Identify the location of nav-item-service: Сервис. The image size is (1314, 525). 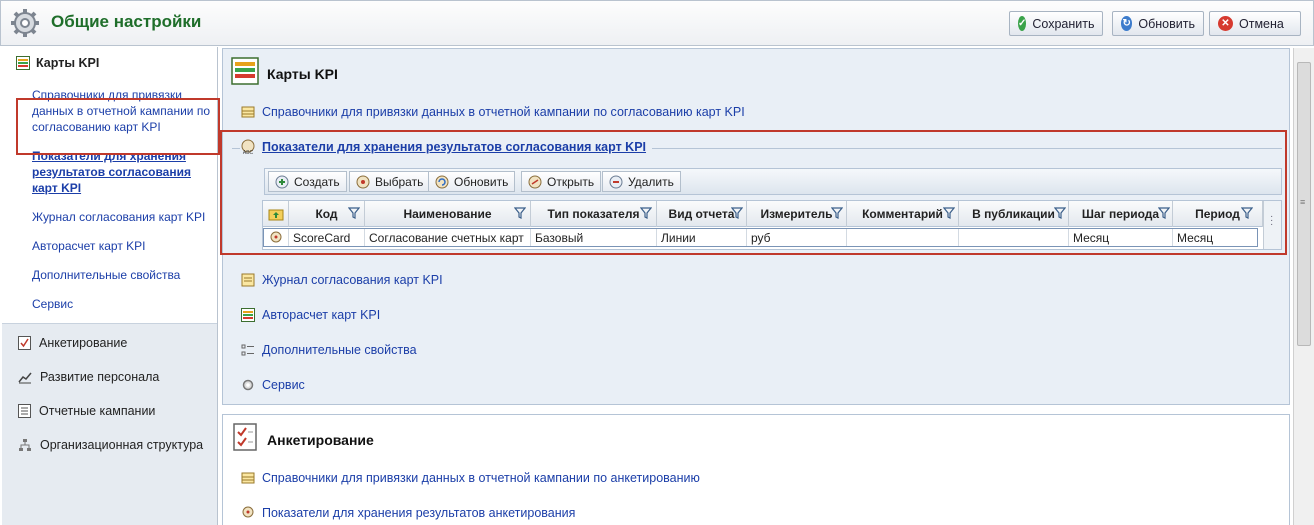
(122, 304).